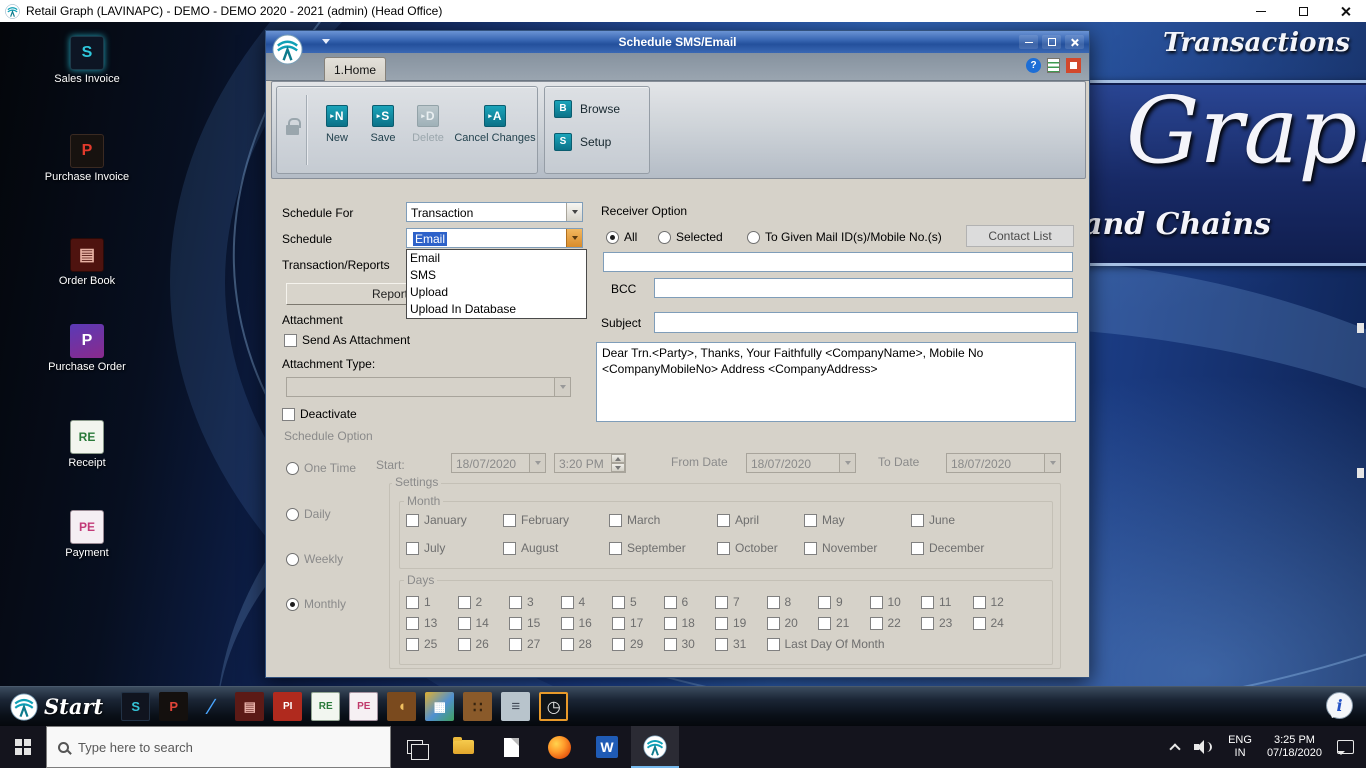 This screenshot has height=768, width=1366. Describe the element at coordinates (586, 644) in the screenshot. I see `day-checkbox: 28` at that location.